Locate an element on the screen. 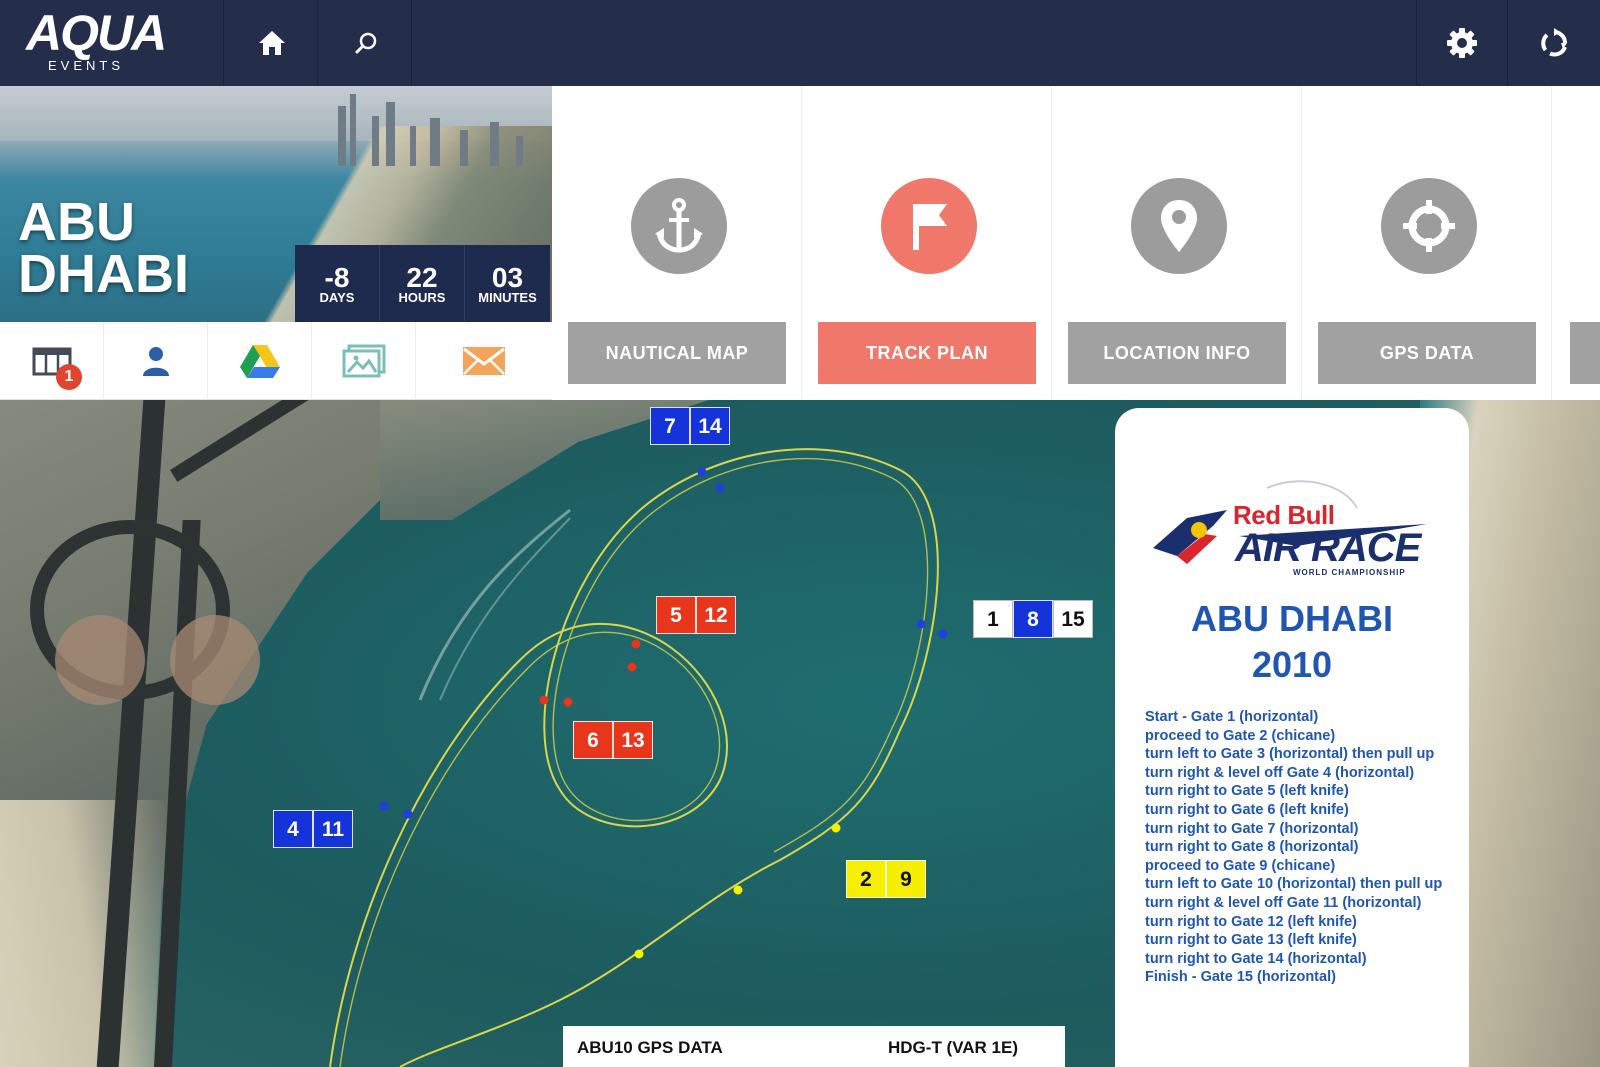 This screenshot has height=1067, width=1600. hero-banner: ABU DHABI -8 DAYS 22 HOURS 03 MINUTES is located at coordinates (276, 204).